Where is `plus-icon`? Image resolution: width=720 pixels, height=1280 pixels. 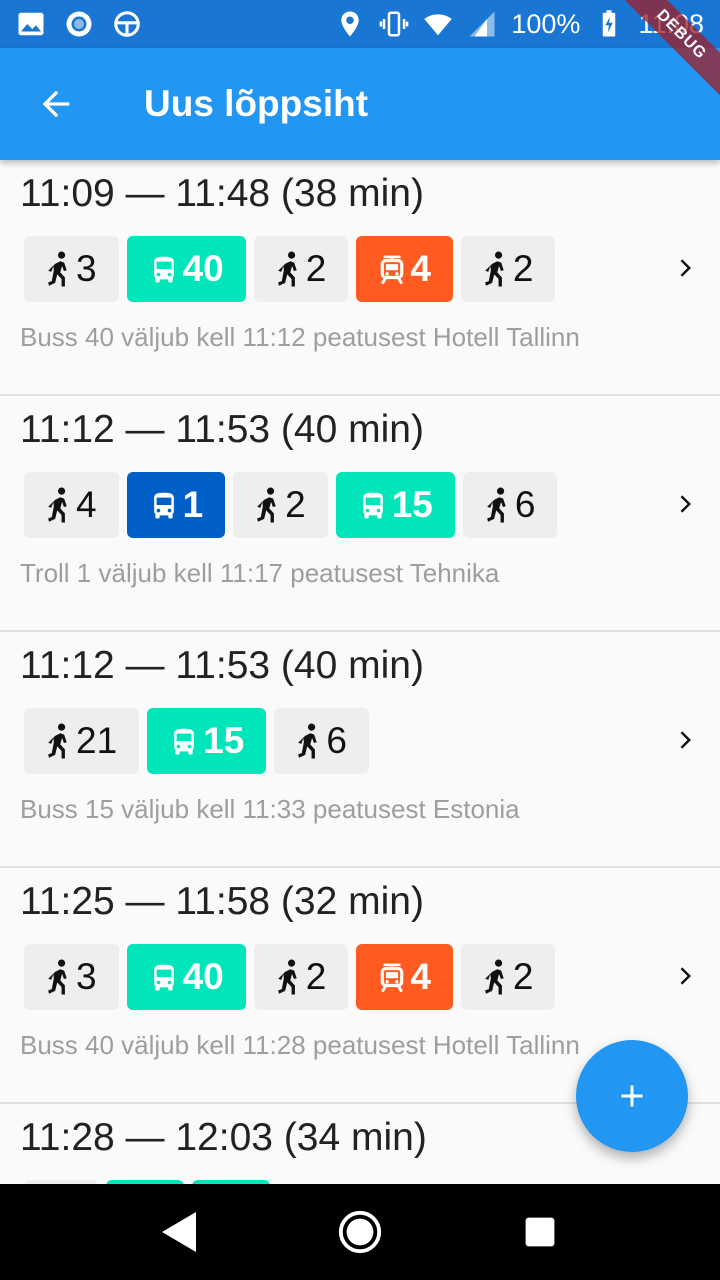
plus-icon is located at coordinates (632, 1096).